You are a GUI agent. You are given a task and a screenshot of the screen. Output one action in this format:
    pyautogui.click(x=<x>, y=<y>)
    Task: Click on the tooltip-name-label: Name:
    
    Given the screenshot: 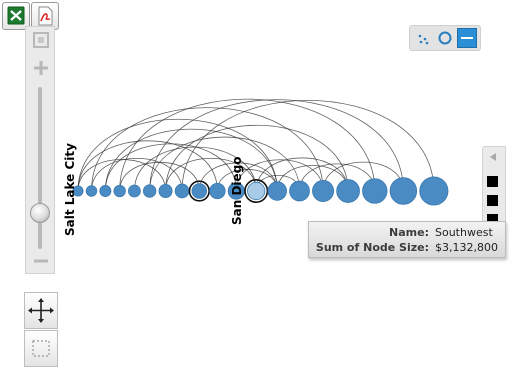 What is the action you would take?
    pyautogui.click(x=409, y=232)
    